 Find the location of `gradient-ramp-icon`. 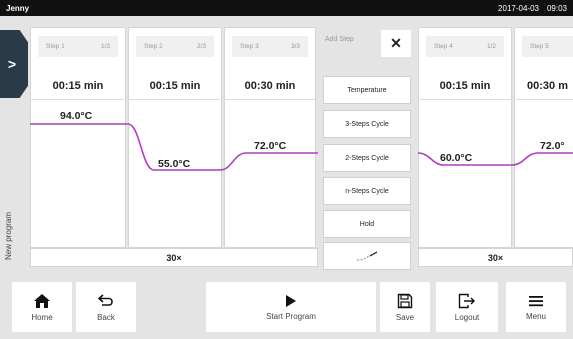

gradient-ramp-icon is located at coordinates (367, 256).